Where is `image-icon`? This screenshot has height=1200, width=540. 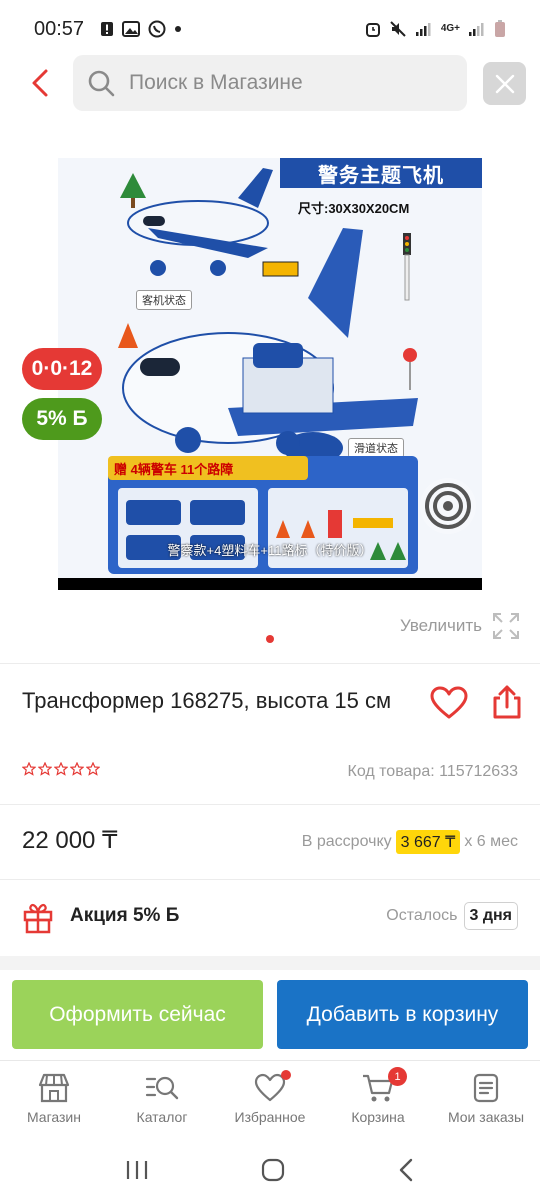 image-icon is located at coordinates (131, 29).